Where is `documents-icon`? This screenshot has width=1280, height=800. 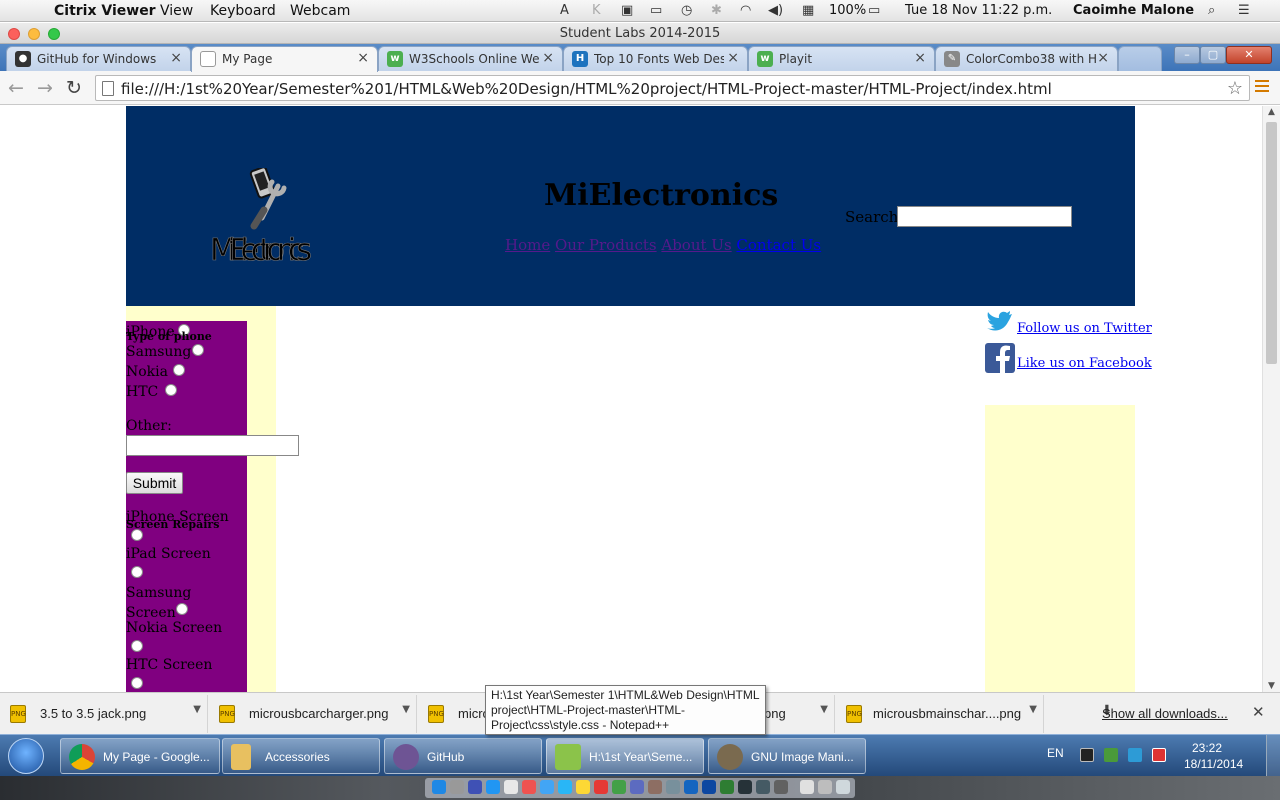 documents-icon is located at coordinates (807, 787).